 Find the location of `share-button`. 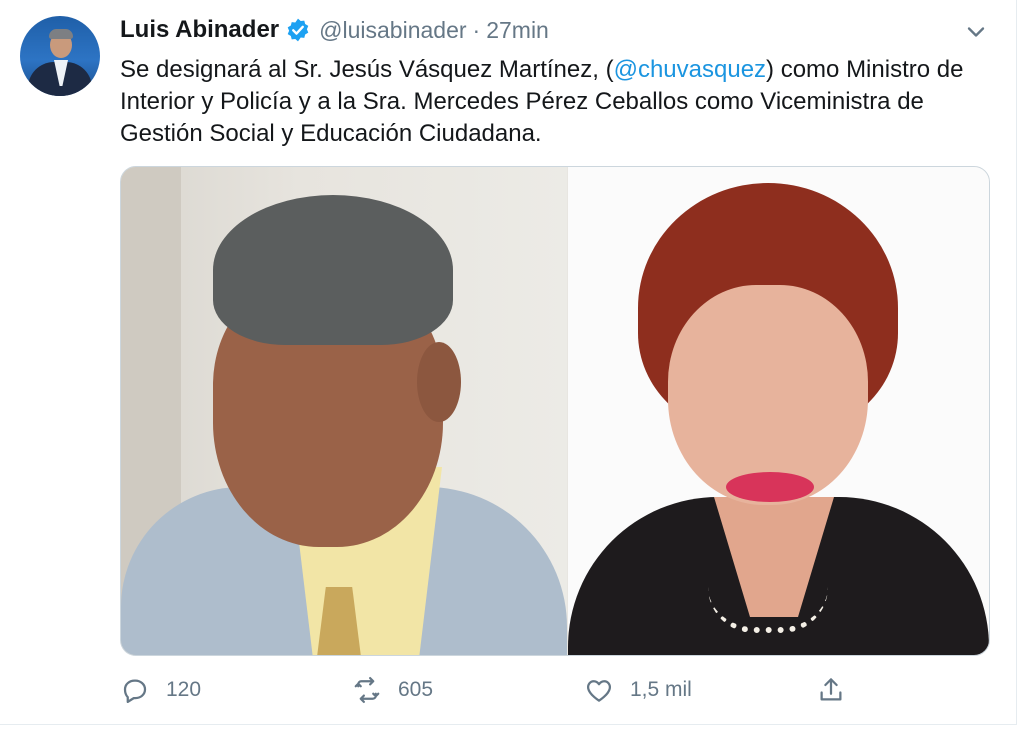

share-button is located at coordinates (831, 690).